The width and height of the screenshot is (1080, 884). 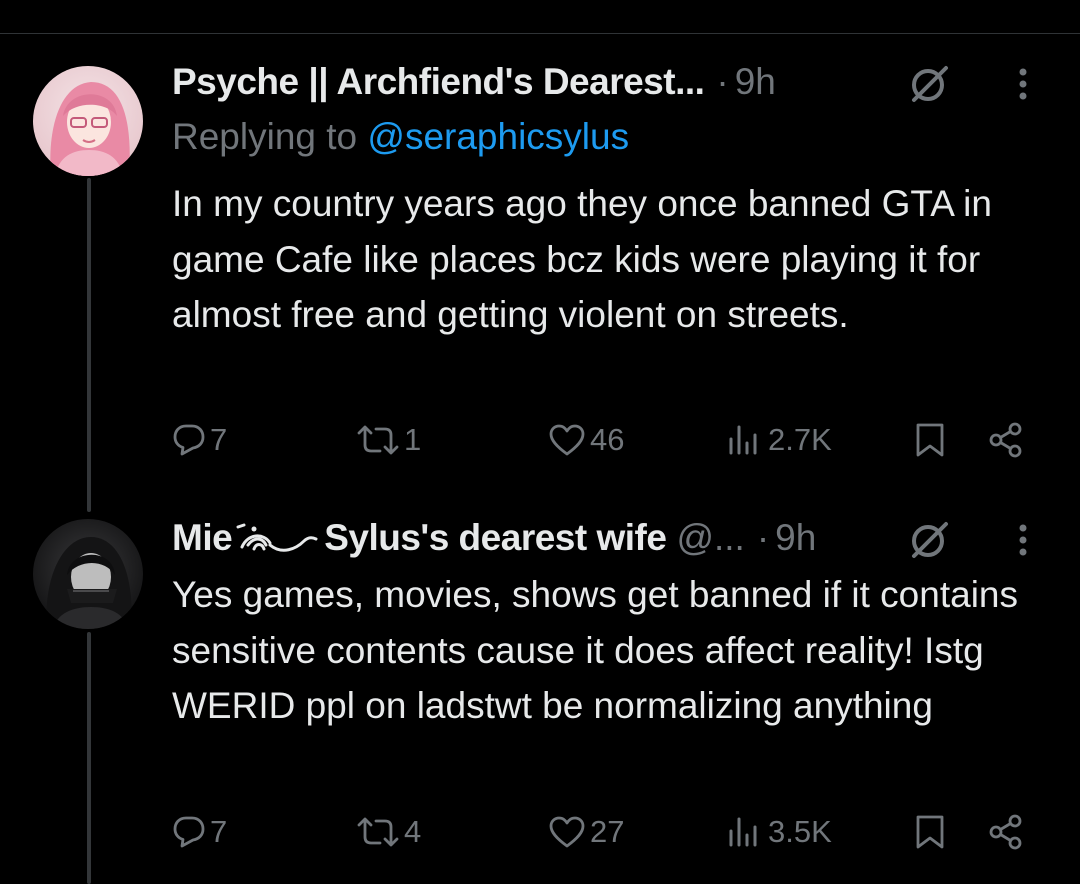 I want to click on like-button: 46, so click(x=586, y=440).